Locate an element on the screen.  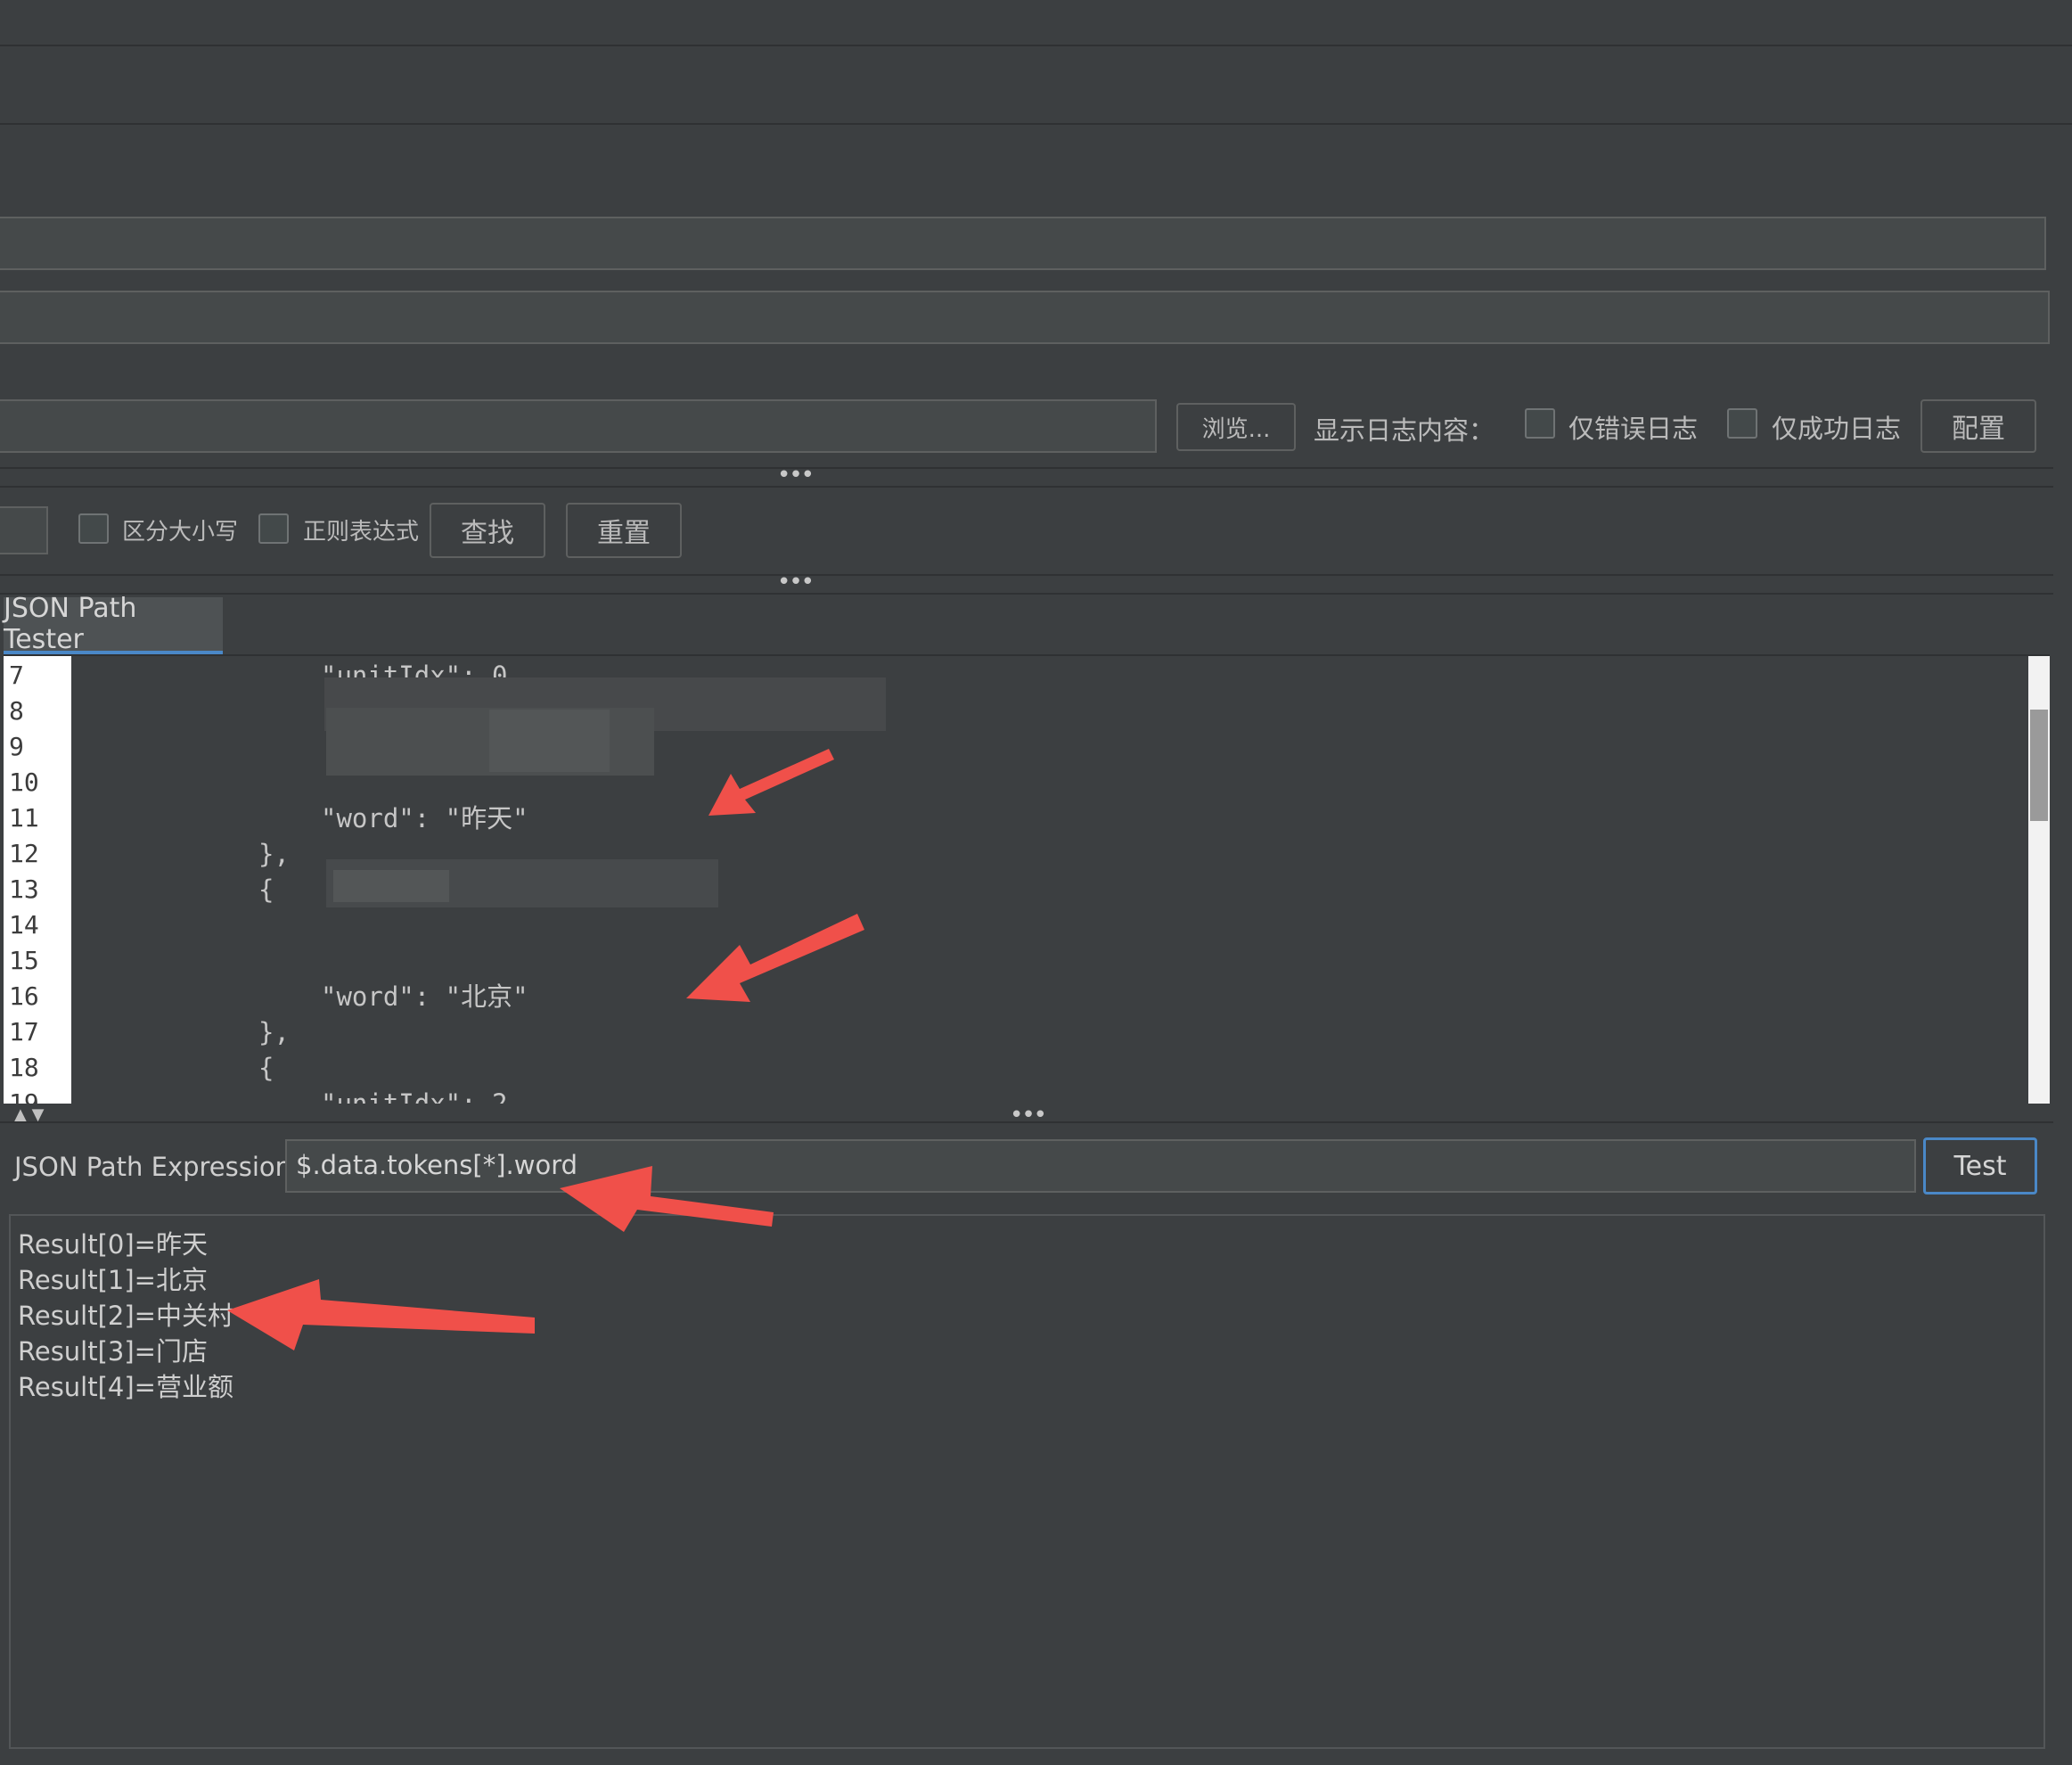
line-number: 15 is located at coordinates (24, 960).